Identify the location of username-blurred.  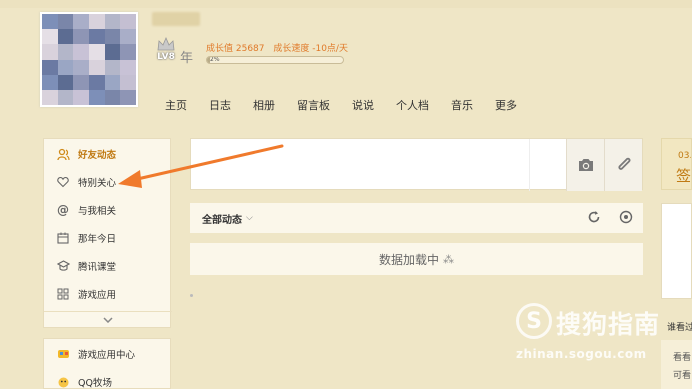
(176, 19).